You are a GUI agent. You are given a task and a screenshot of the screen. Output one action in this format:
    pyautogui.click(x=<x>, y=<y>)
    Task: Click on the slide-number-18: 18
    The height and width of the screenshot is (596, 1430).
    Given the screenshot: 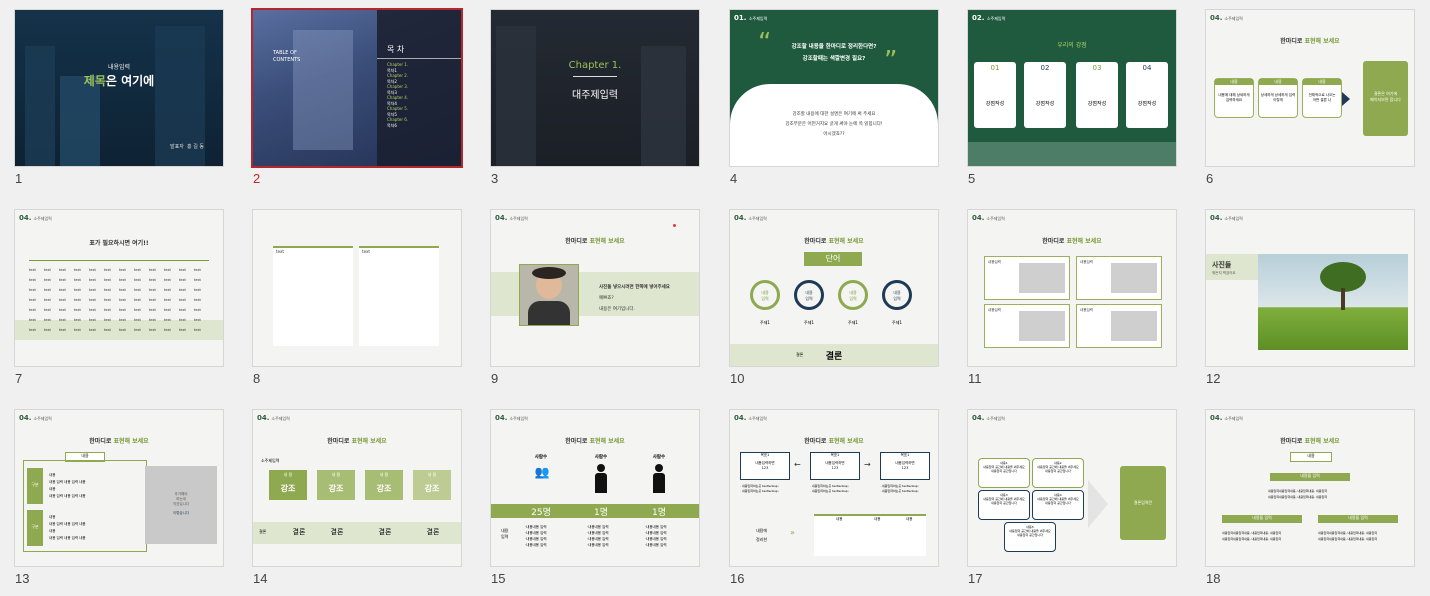 What is the action you would take?
    pyautogui.click(x=1213, y=578)
    